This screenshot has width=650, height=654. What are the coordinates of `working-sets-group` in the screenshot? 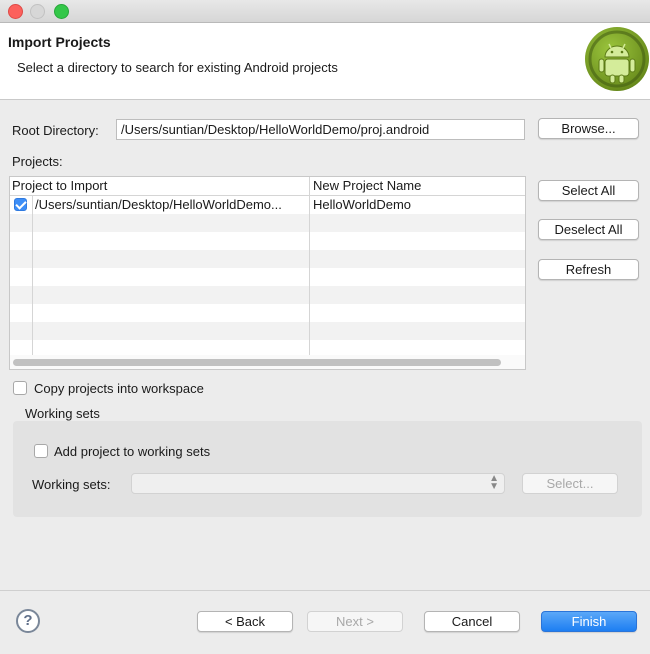 It's located at (327, 469).